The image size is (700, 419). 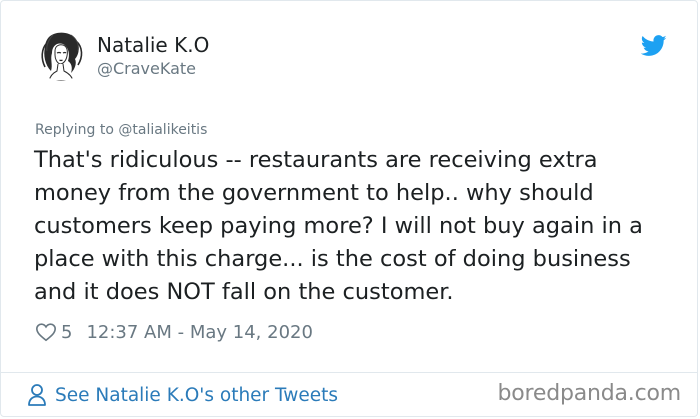 What do you see at coordinates (653, 46) in the screenshot?
I see `twitter-bird-icon` at bounding box center [653, 46].